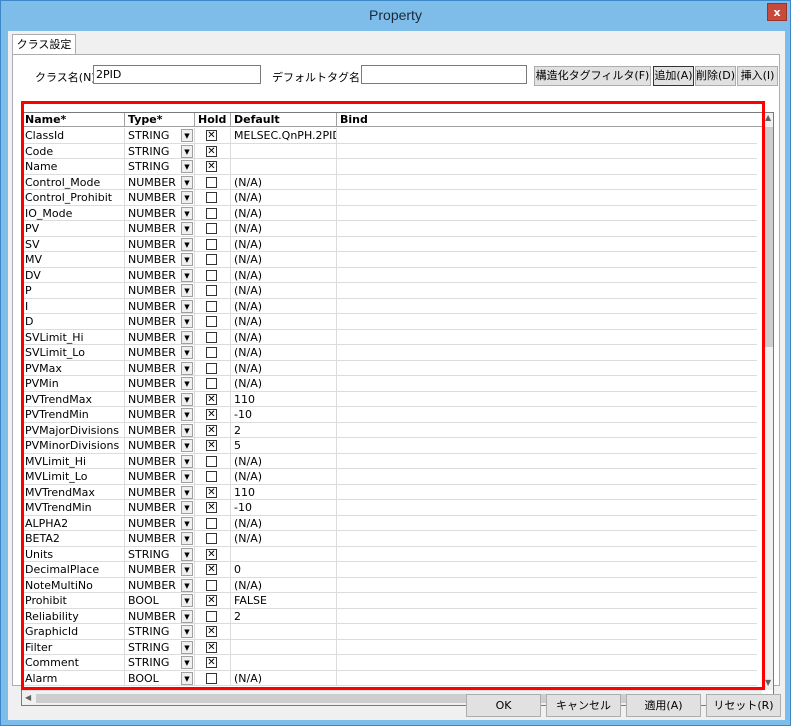 Image resolution: width=791 pixels, height=726 pixels. What do you see at coordinates (284, 569) in the screenshot?
I see `cell-default: 0` at bounding box center [284, 569].